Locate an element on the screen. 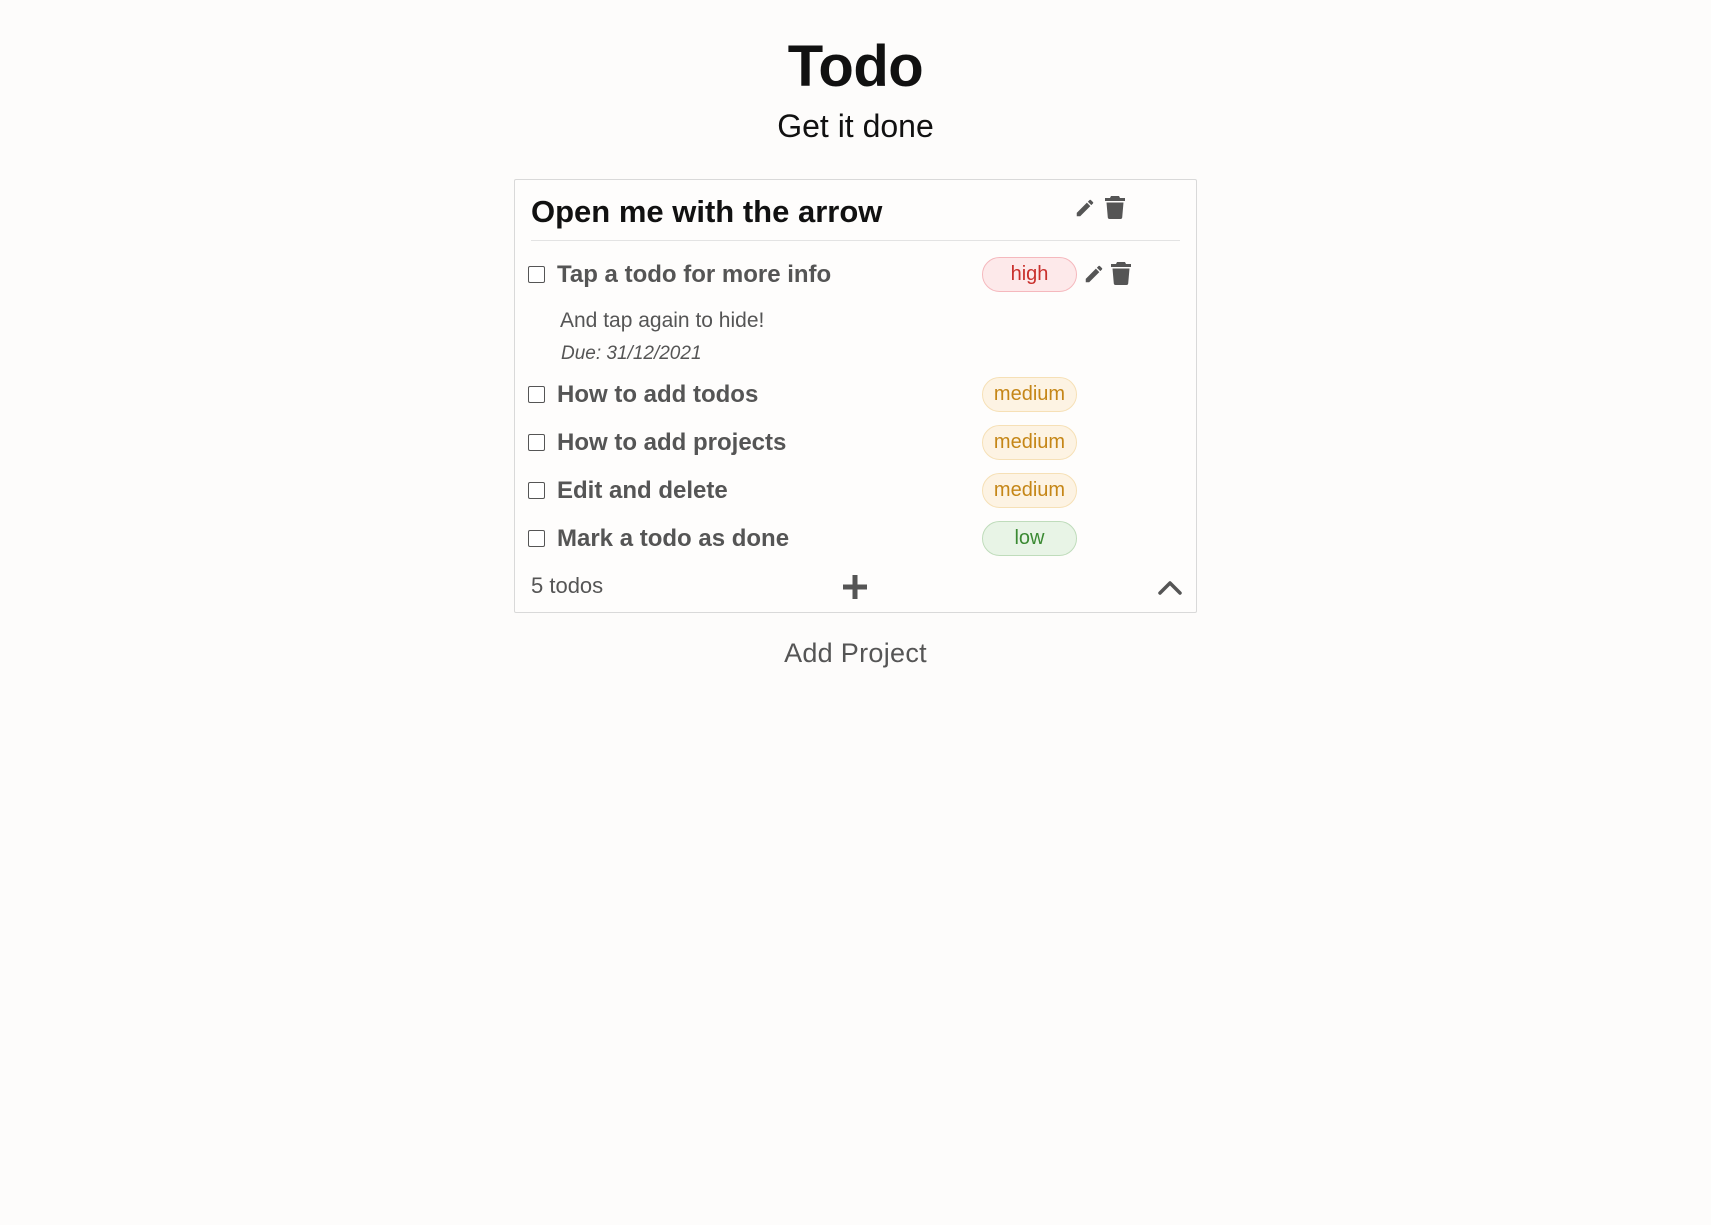  app-subtitle: Get it done is located at coordinates (855, 126).